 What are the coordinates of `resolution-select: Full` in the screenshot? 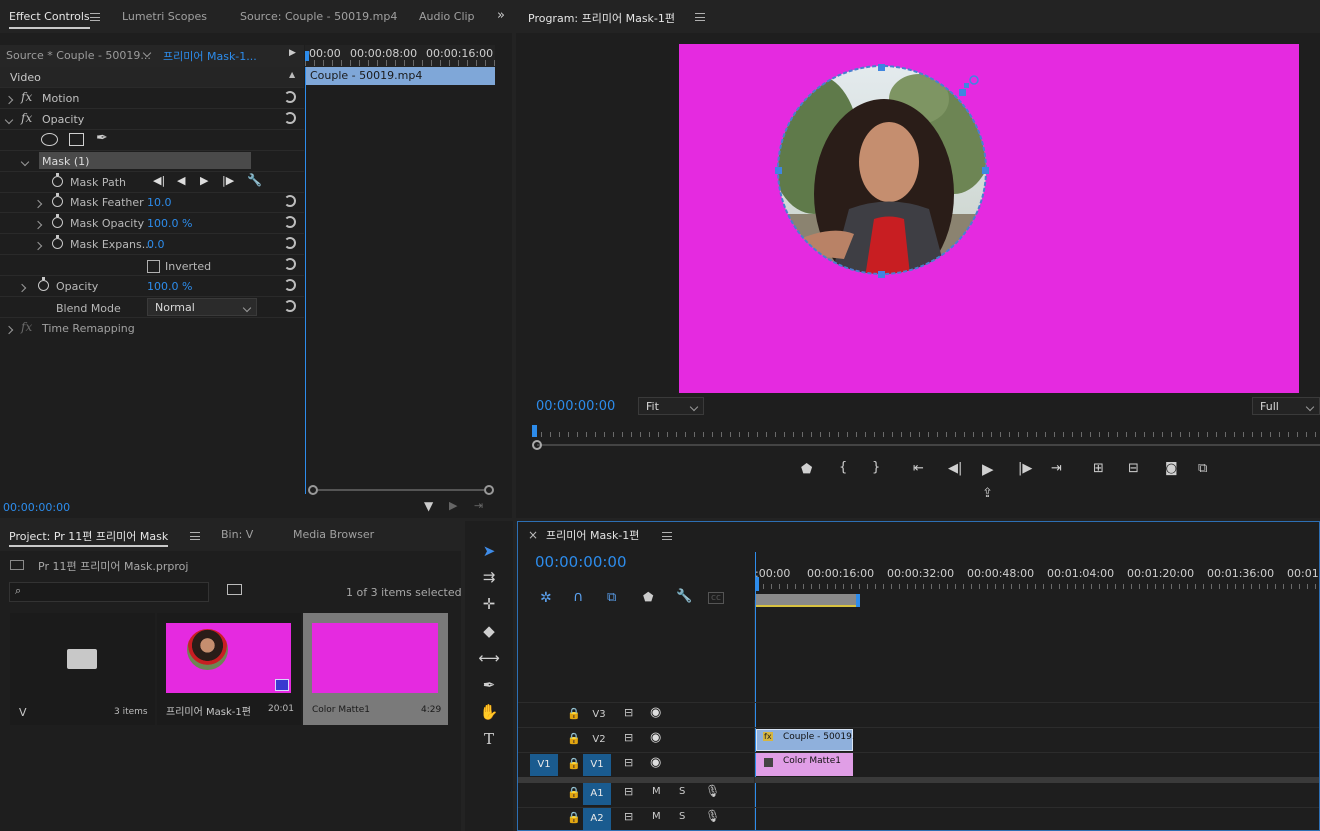 It's located at (1286, 406).